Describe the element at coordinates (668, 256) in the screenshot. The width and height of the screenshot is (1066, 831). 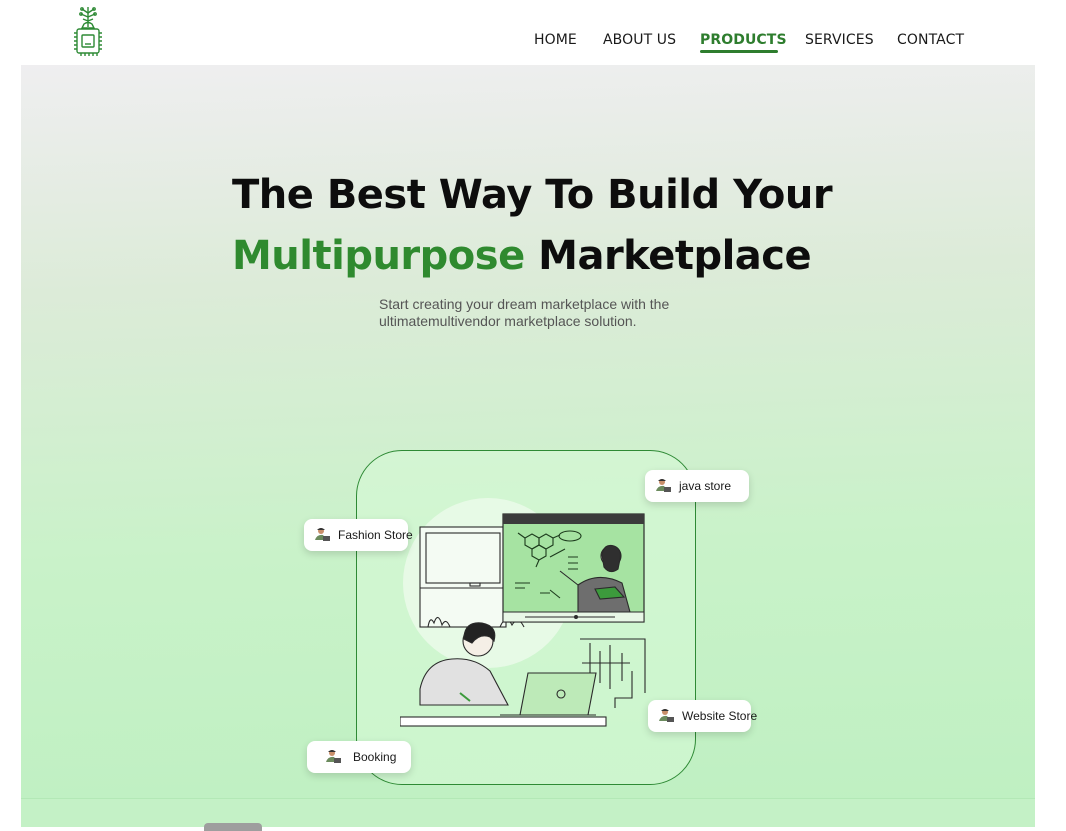
I see `hero-title-rest: Marketplace` at that location.